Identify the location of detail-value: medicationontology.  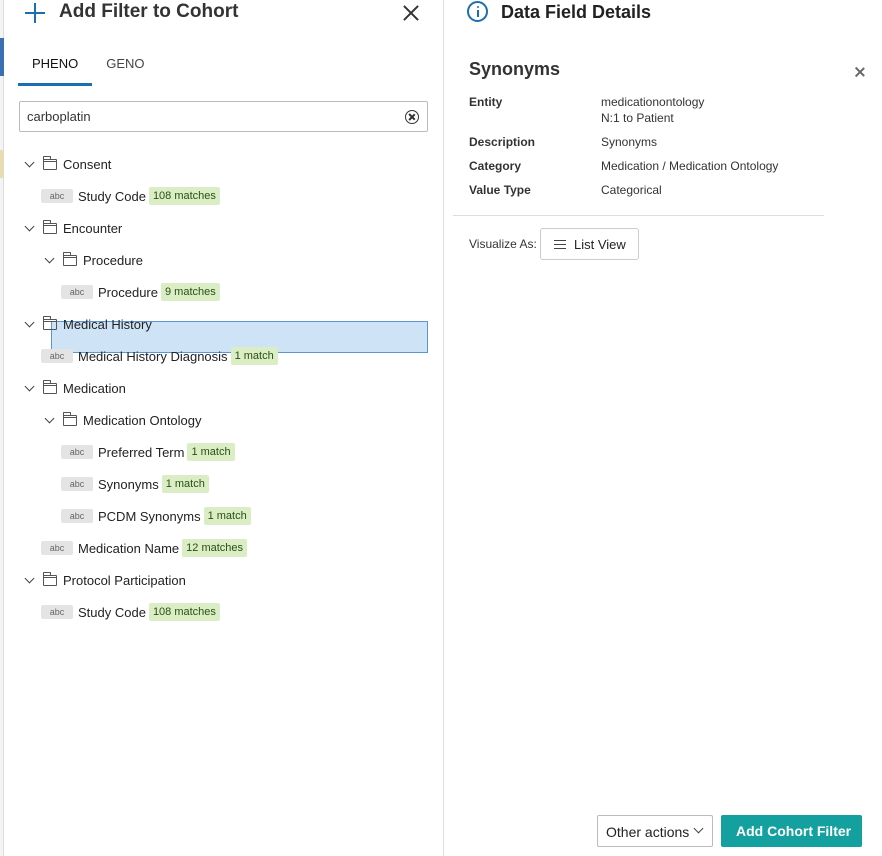
(653, 102).